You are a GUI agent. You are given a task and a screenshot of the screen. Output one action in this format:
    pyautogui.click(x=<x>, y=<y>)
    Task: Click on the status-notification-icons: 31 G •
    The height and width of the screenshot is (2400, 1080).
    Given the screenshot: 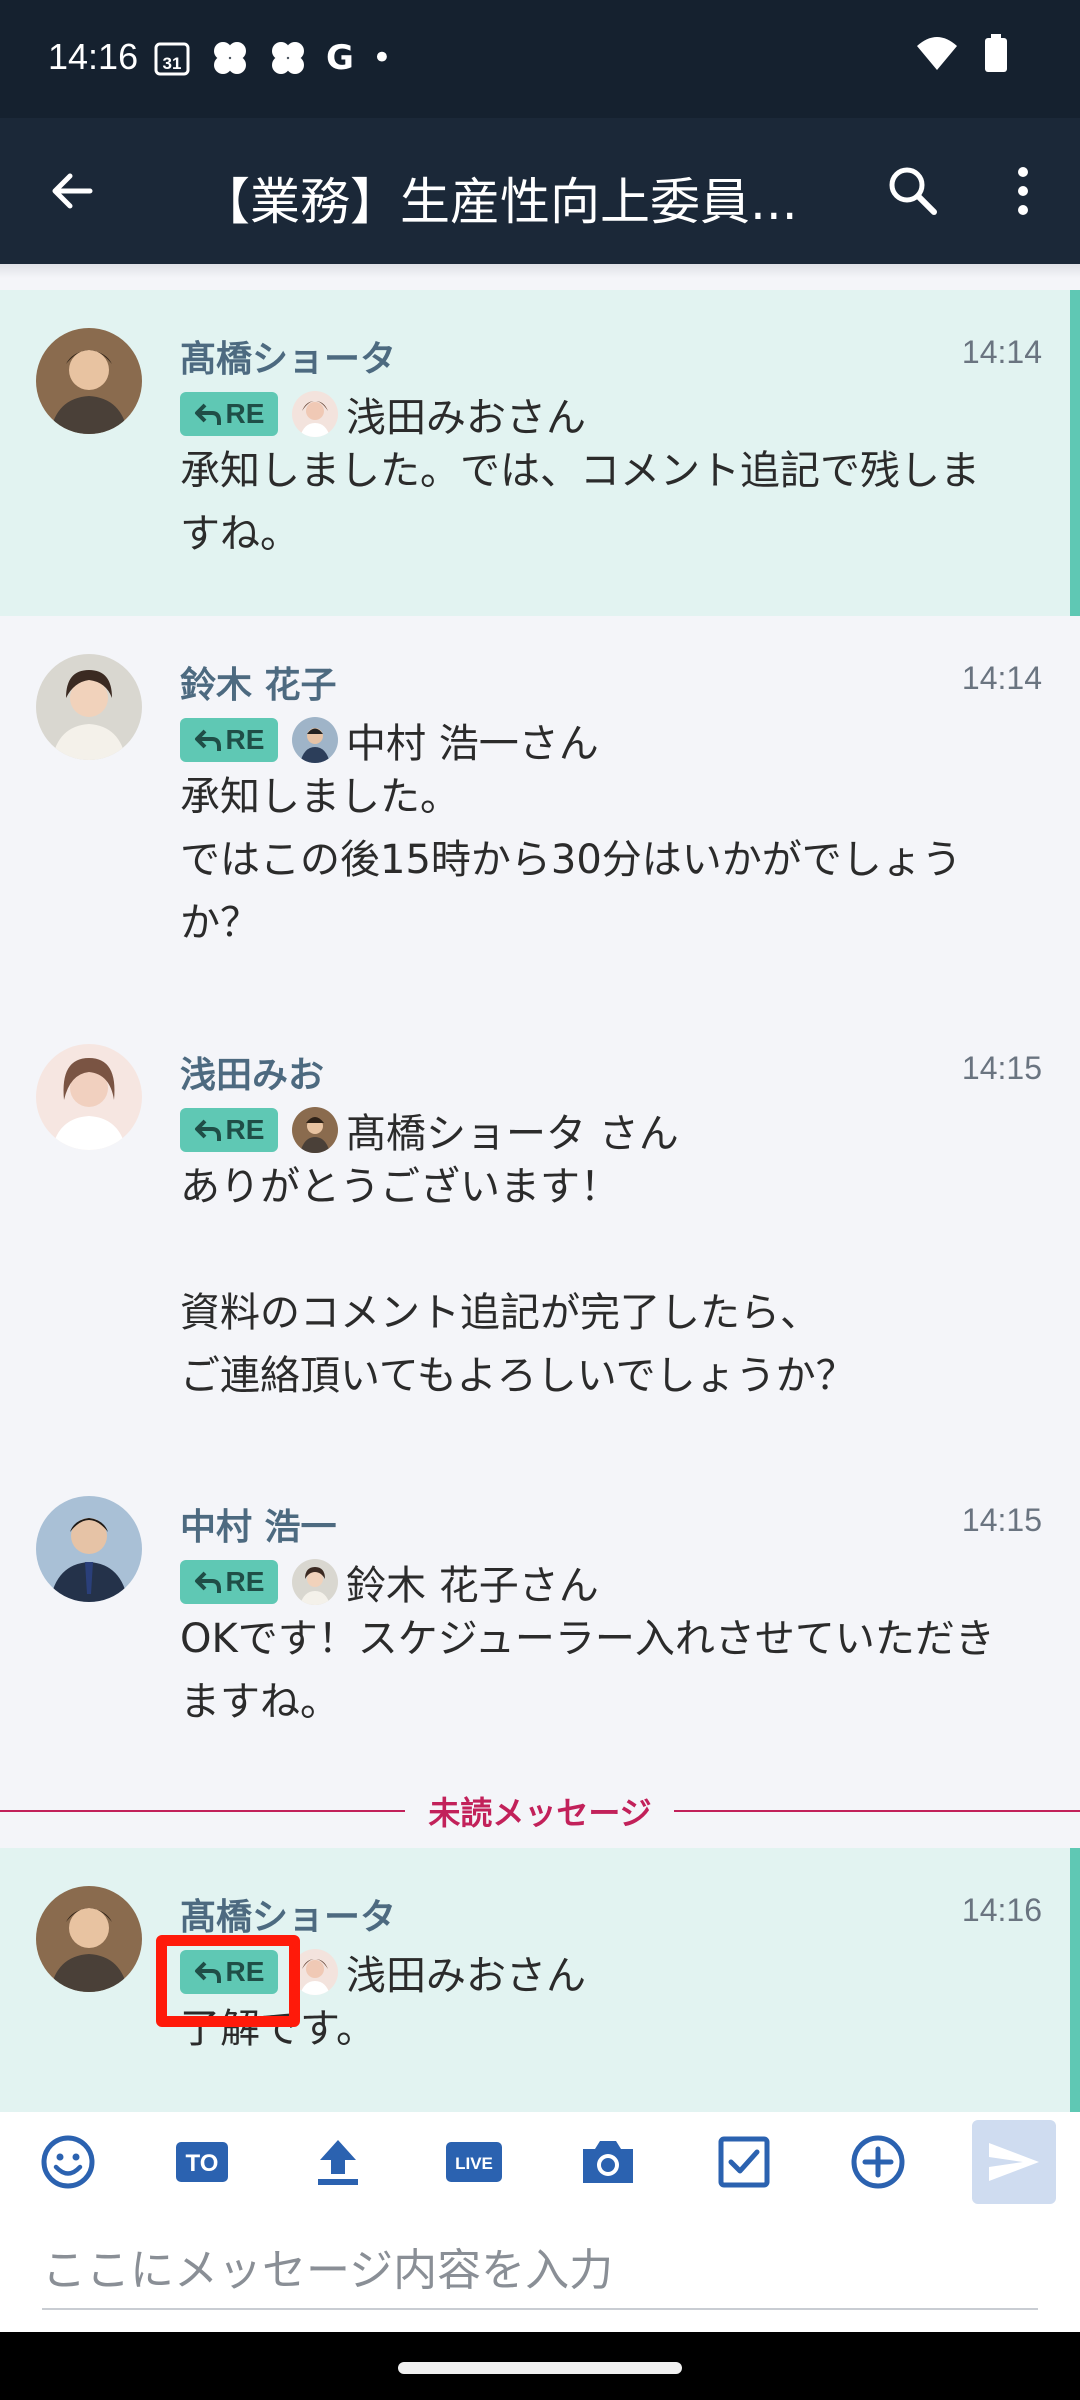 What is the action you would take?
    pyautogui.click(x=272, y=58)
    